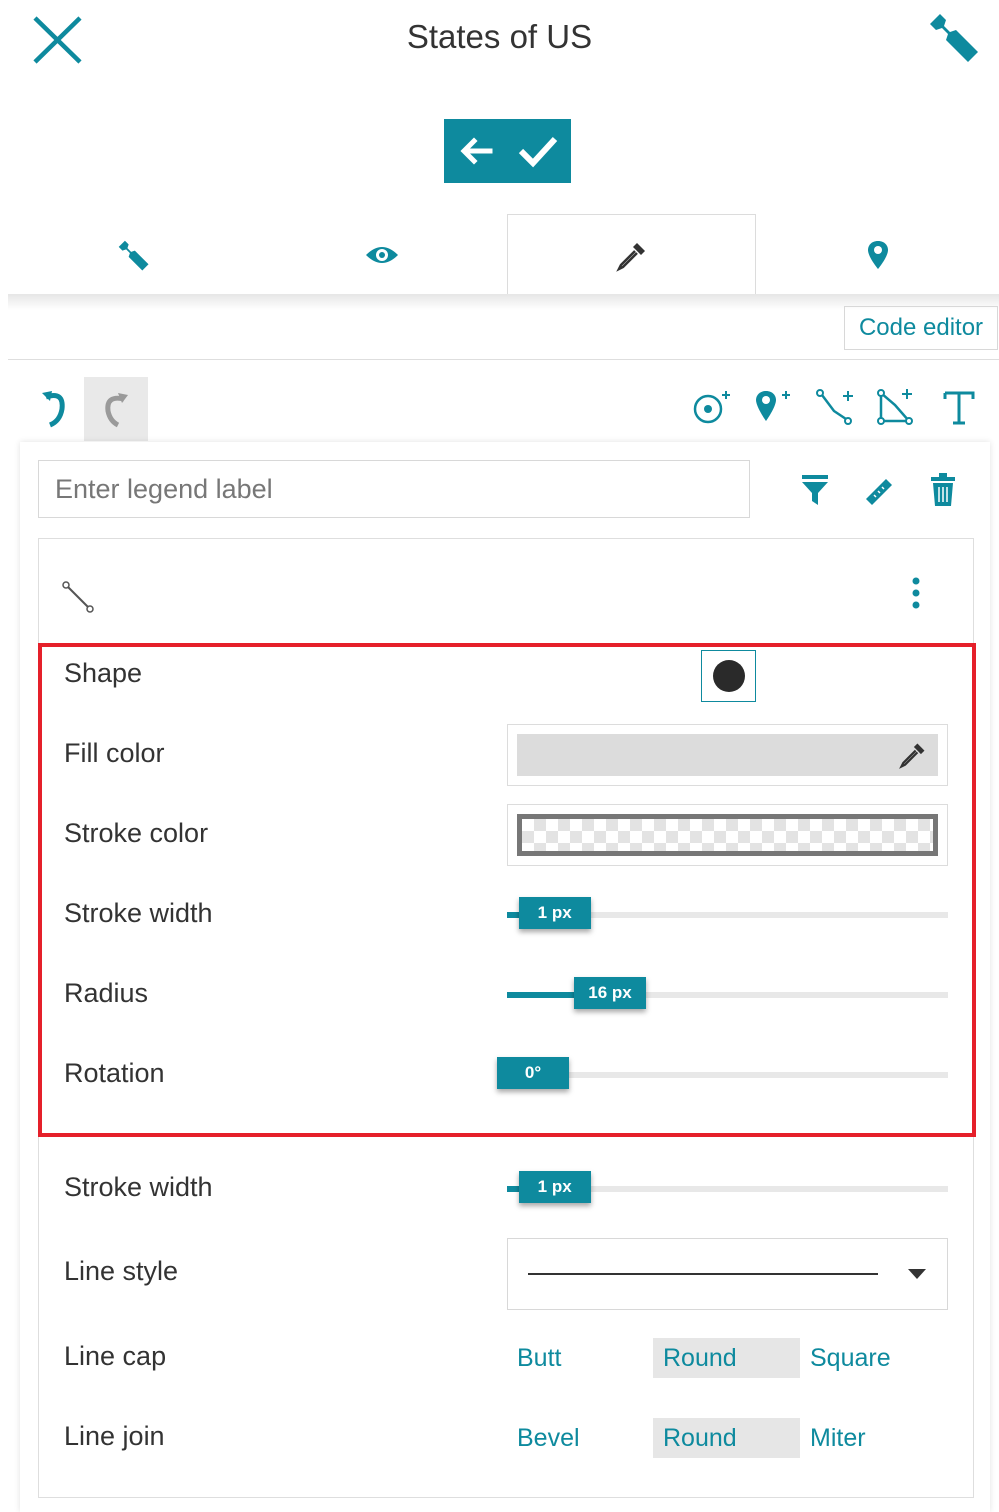 This screenshot has width=999, height=1512. I want to click on add-point-icon, so click(711, 407).